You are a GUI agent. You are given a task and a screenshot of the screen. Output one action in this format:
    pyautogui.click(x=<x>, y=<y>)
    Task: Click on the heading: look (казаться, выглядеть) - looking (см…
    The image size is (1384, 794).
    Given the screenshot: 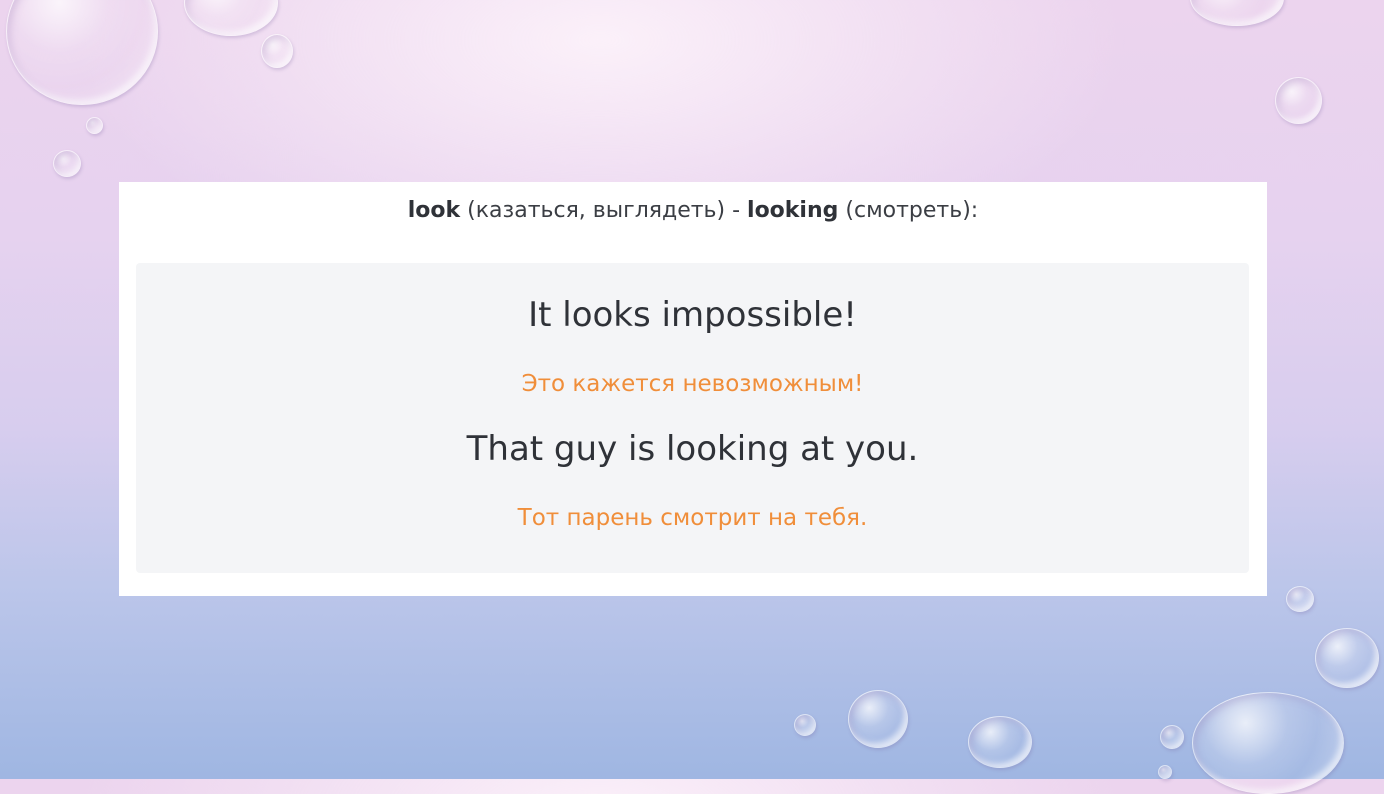 What is the action you would take?
    pyautogui.click(x=693, y=210)
    